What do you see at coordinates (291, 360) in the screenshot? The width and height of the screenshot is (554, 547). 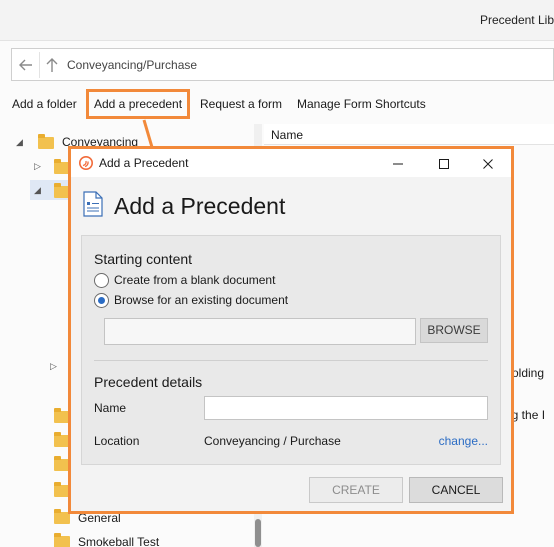 I see `section-divider` at bounding box center [291, 360].